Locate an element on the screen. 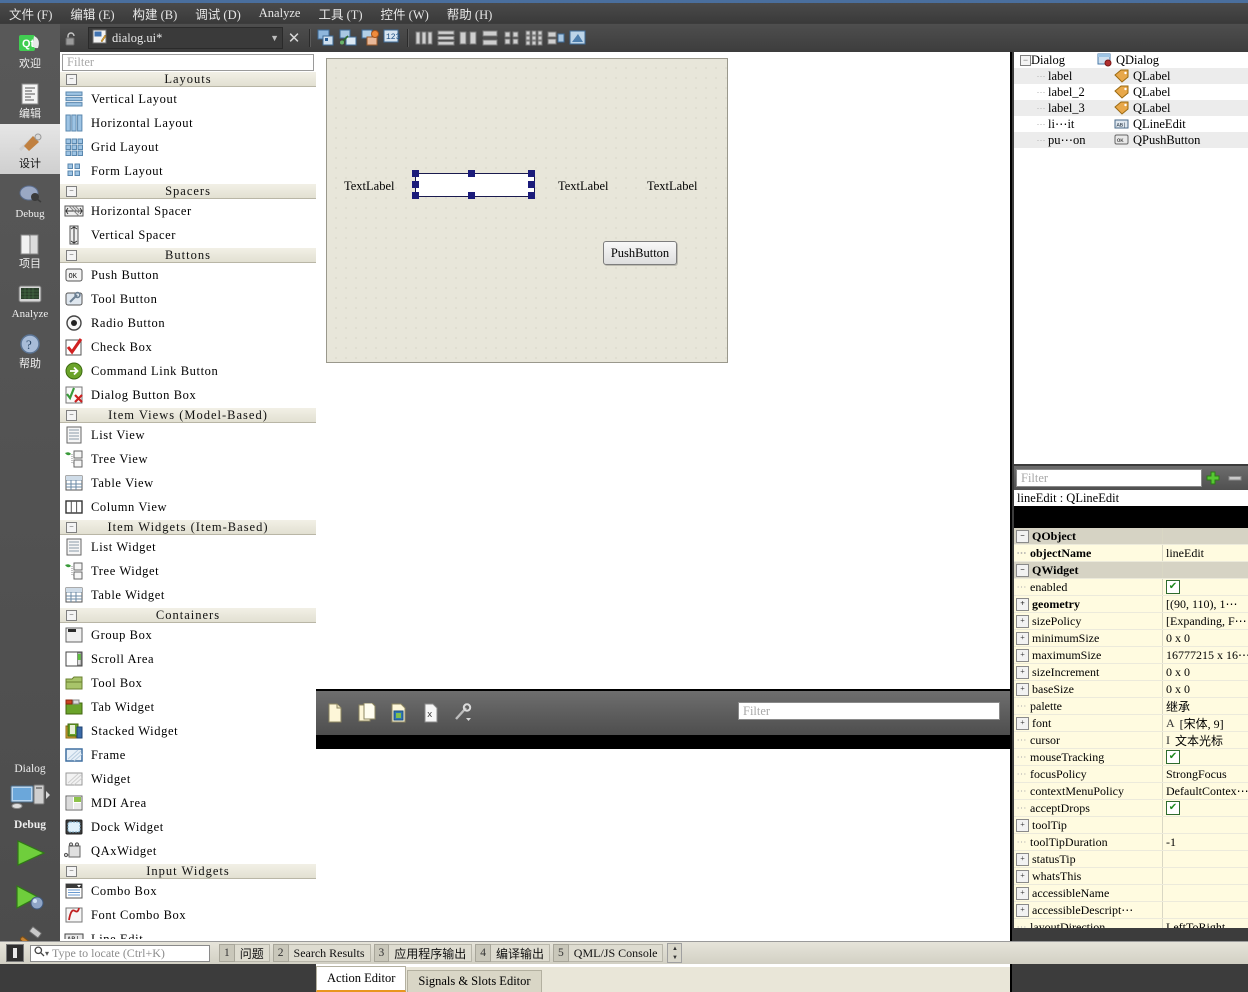  mode-design-brush: 设计 is located at coordinates (30, 149).